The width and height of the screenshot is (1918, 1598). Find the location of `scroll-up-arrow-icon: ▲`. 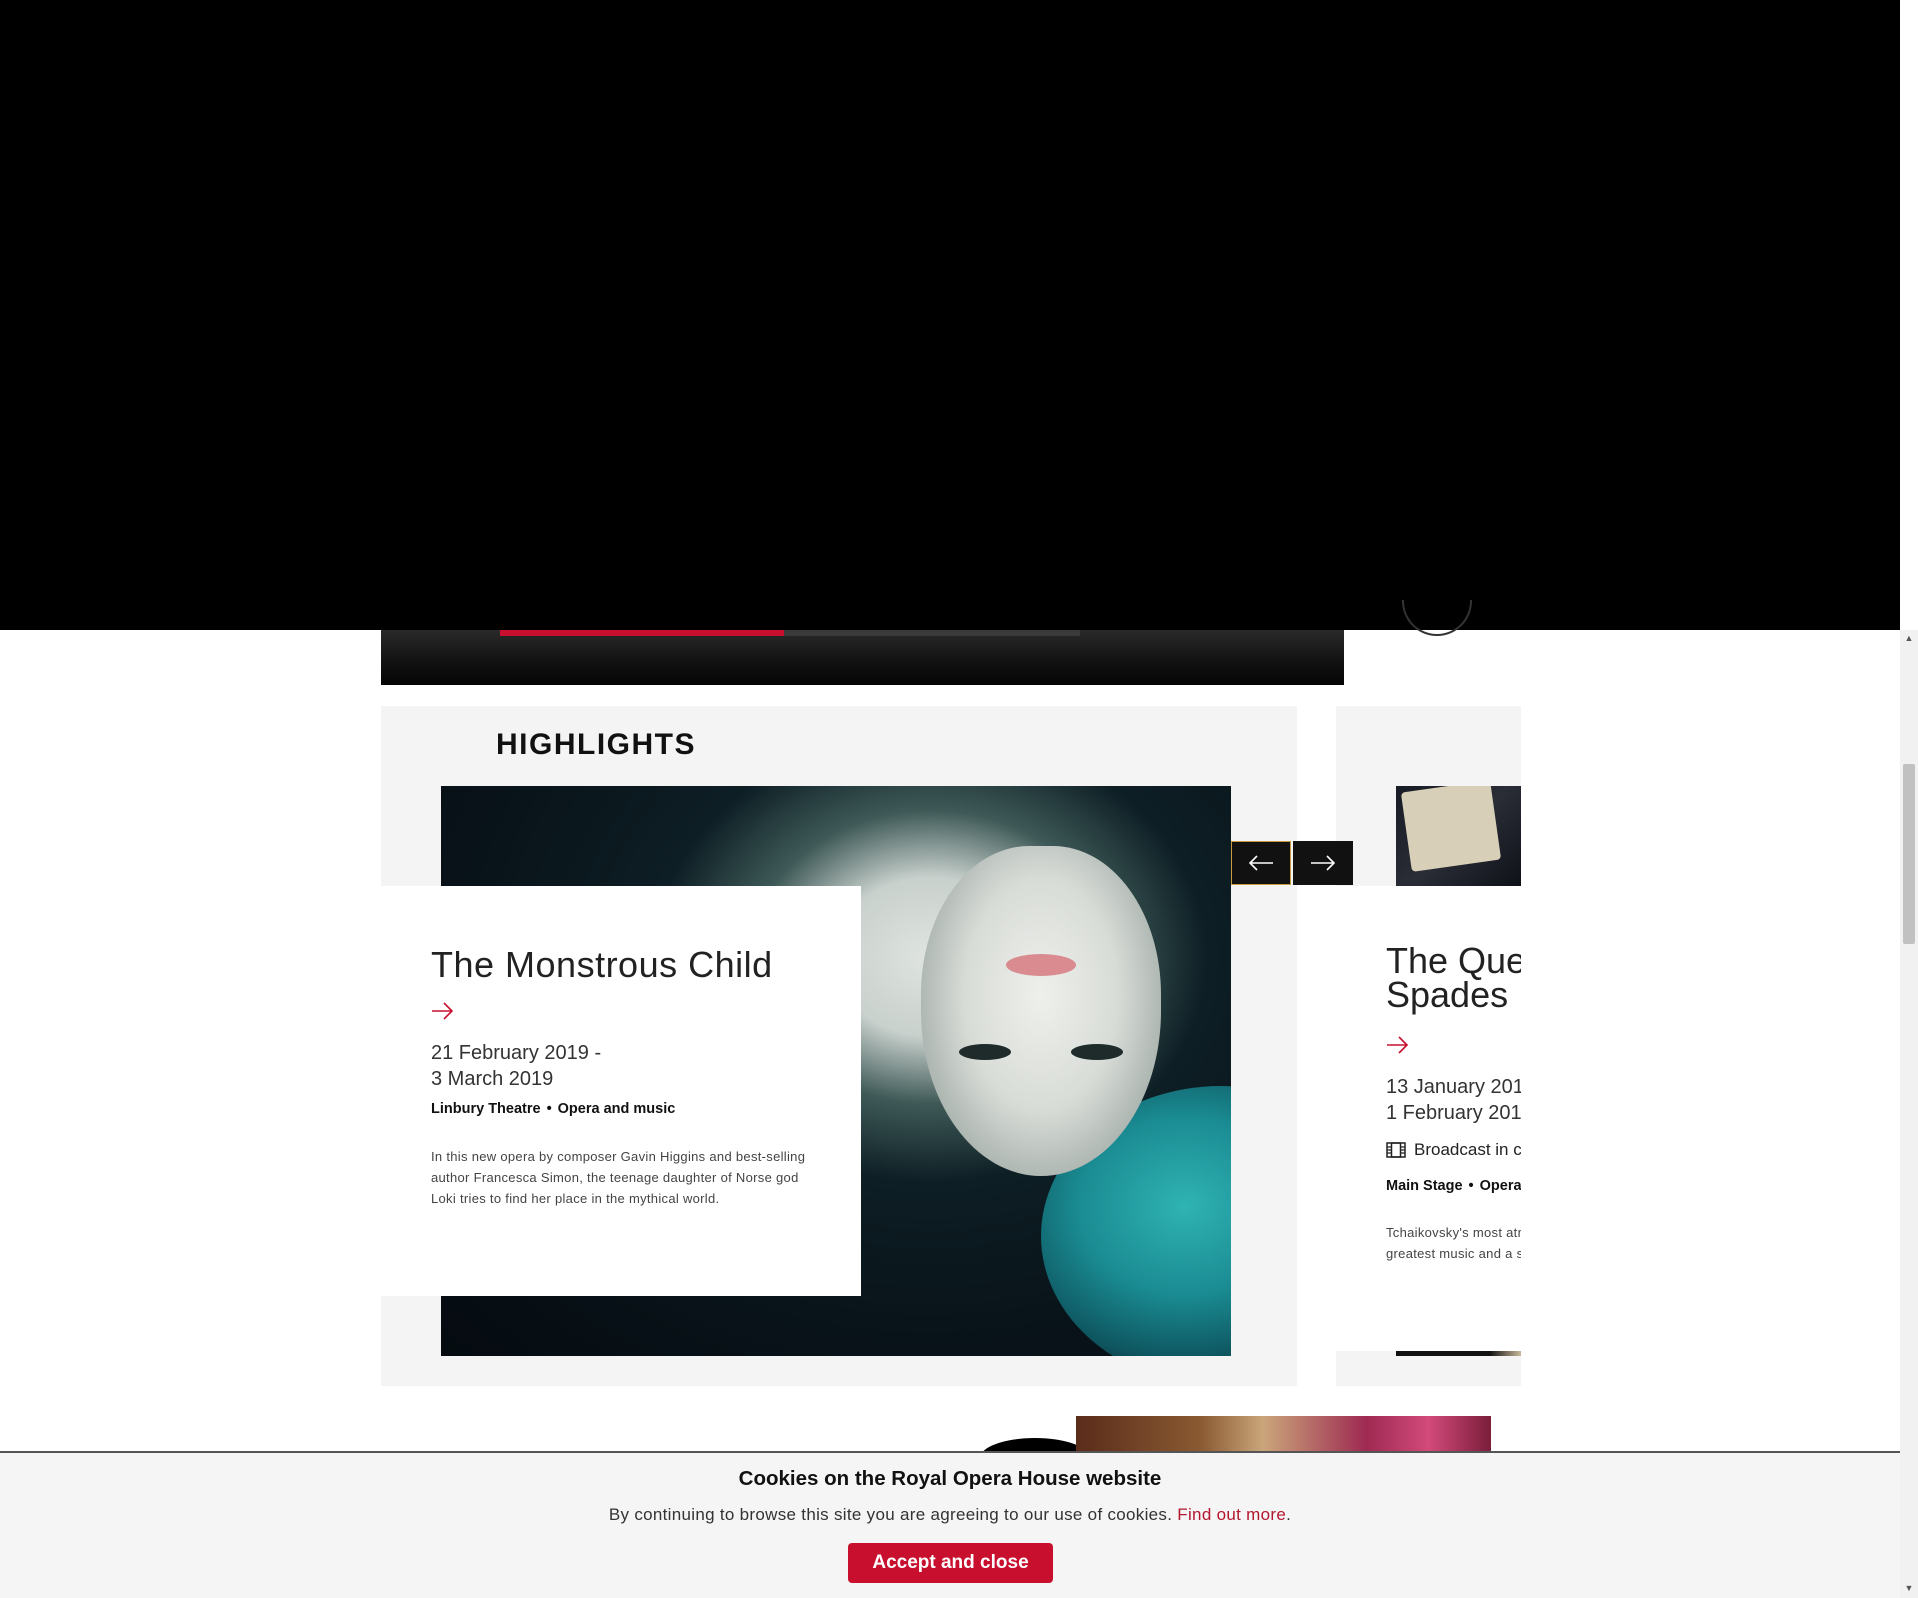

scroll-up-arrow-icon: ▲ is located at coordinates (1909, 638).